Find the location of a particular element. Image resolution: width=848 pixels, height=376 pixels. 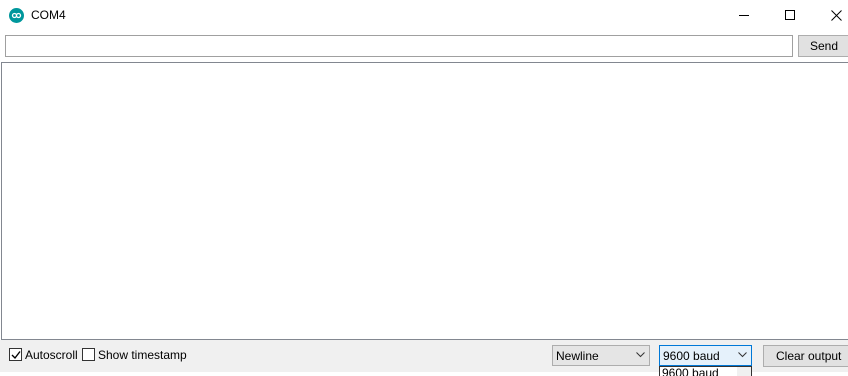

maximize-icon is located at coordinates (790, 15).